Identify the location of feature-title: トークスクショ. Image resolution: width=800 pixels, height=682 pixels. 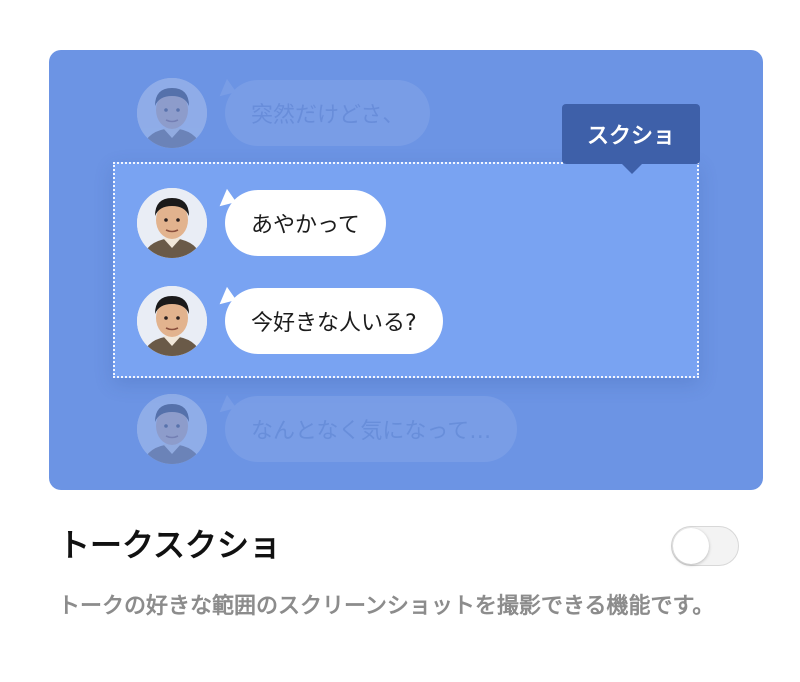
(170, 545).